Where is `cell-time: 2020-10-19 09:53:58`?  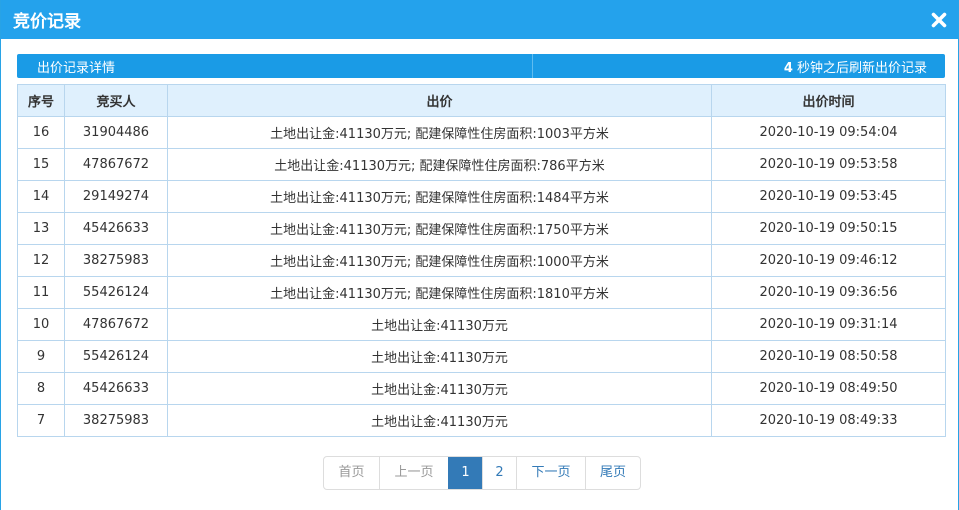 cell-time: 2020-10-19 09:53:58 is located at coordinates (828, 164).